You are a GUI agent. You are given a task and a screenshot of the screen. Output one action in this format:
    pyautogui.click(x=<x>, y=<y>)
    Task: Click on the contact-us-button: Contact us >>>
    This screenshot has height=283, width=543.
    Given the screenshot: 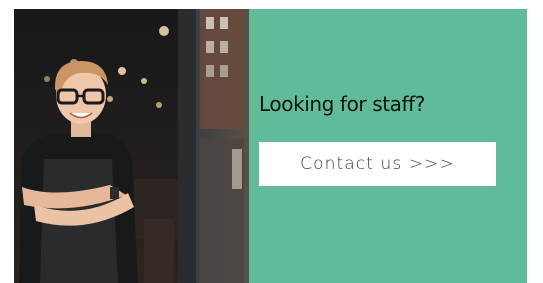 What is the action you would take?
    pyautogui.click(x=377, y=164)
    